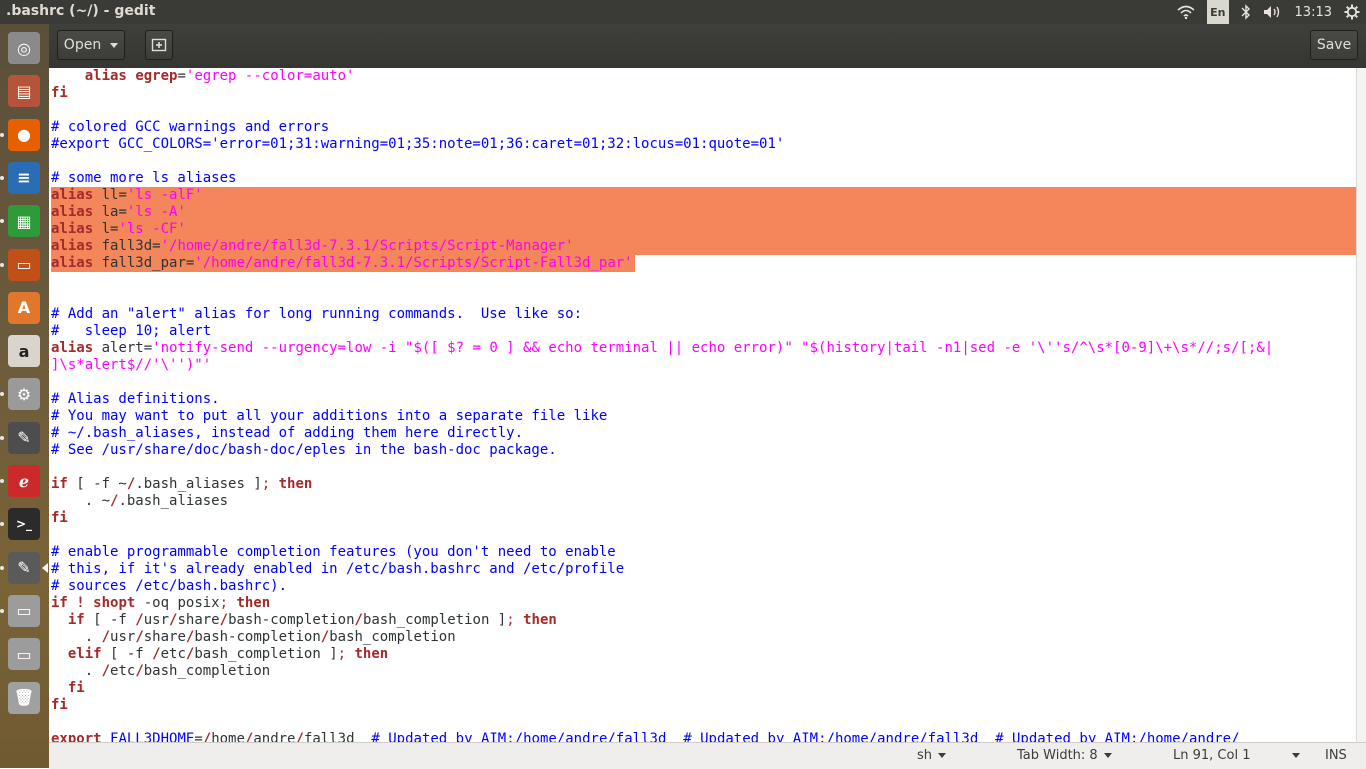 The image size is (1366, 769). I want to click on vertical-scrollbar, so click(1361, 405).